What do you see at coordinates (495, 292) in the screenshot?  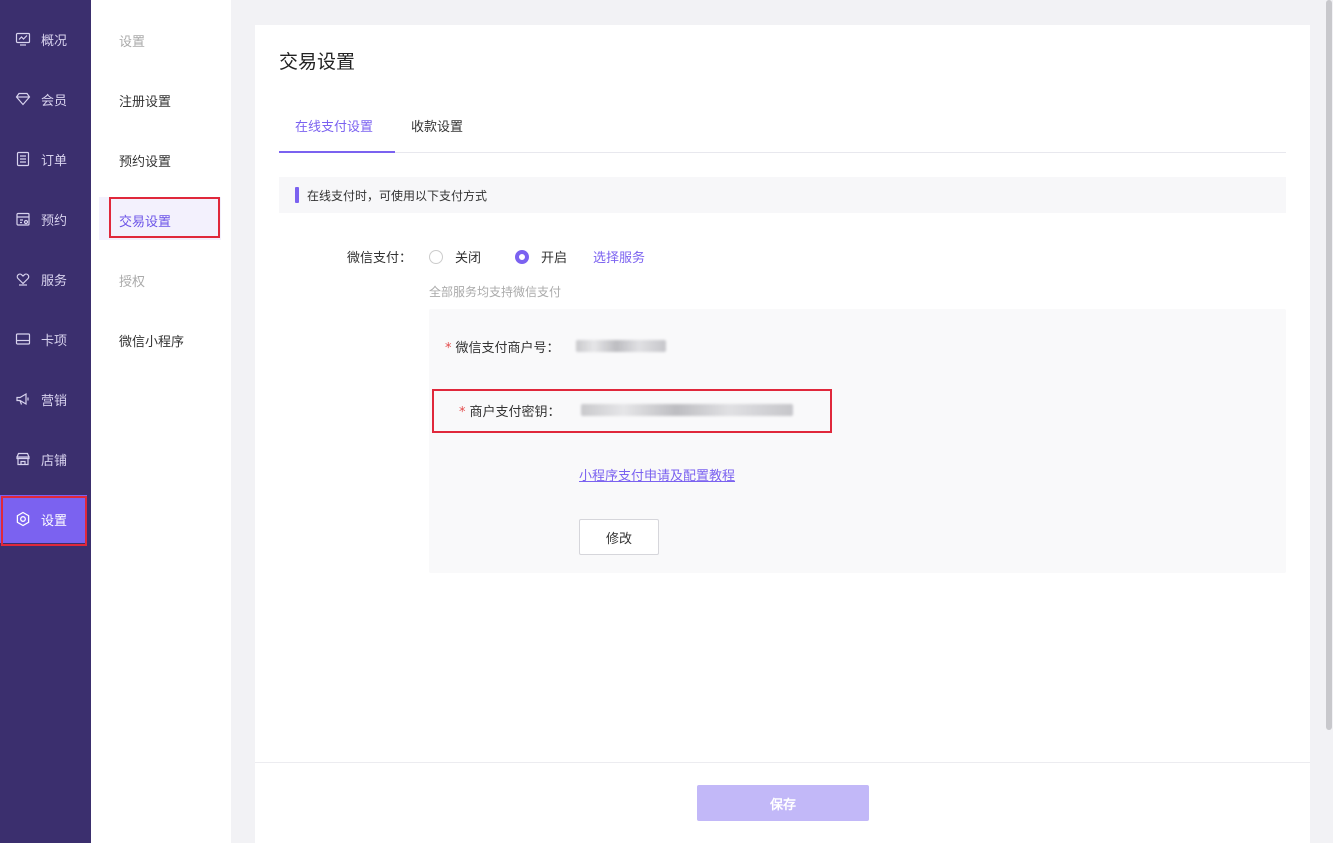 I see `wechat-pay-hint: 全部服务均支持微信支付` at bounding box center [495, 292].